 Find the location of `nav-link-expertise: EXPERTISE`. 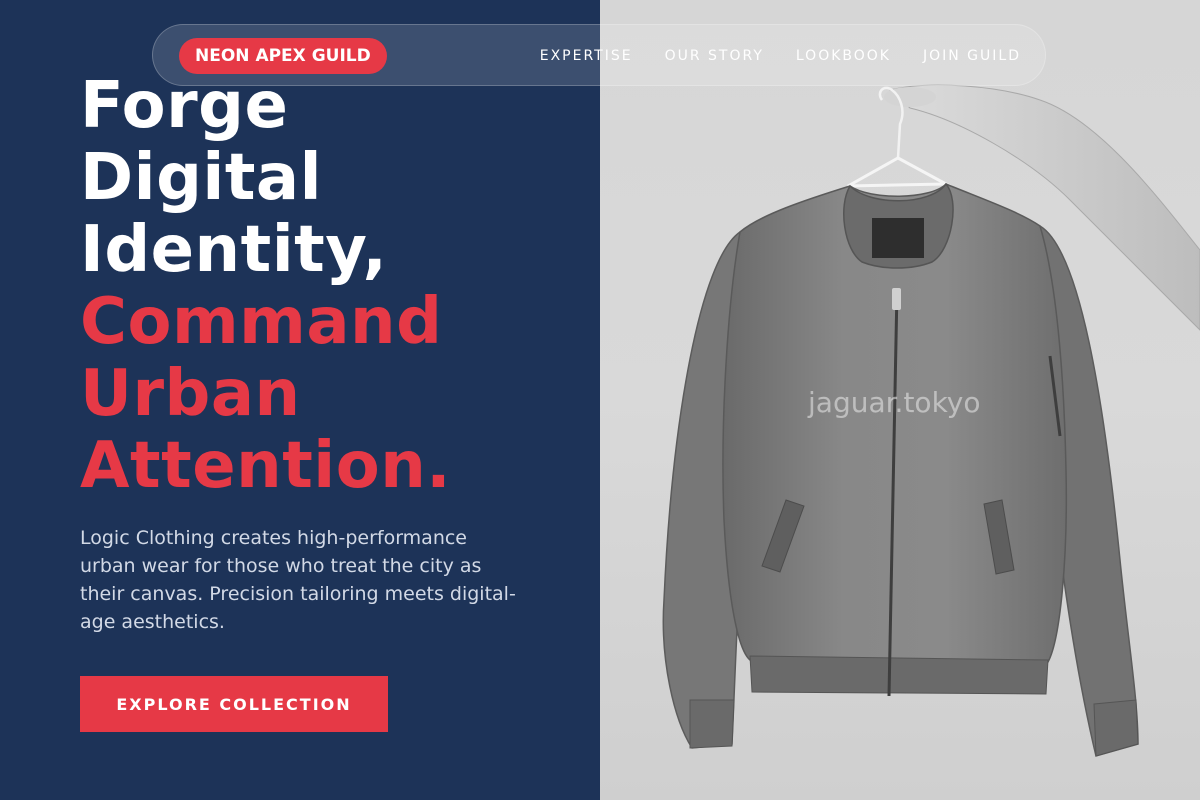

nav-link-expertise: EXPERTISE is located at coordinates (586, 56).